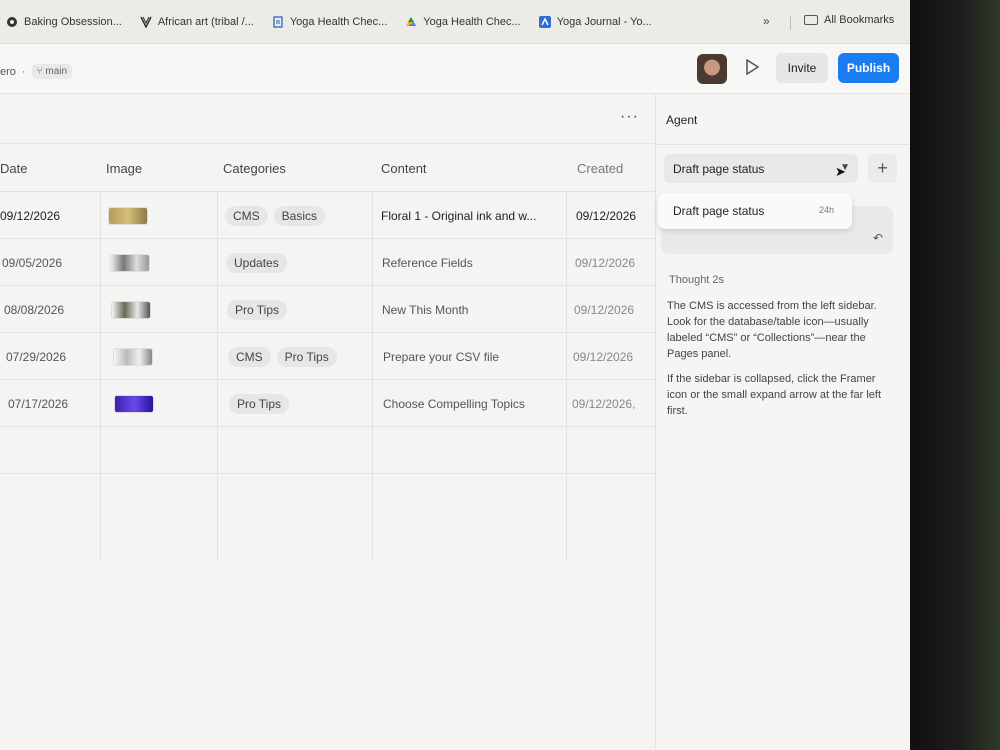 The width and height of the screenshot is (1000, 750). Describe the element at coordinates (955, 375) in the screenshot. I see `monitor-bezel` at that location.